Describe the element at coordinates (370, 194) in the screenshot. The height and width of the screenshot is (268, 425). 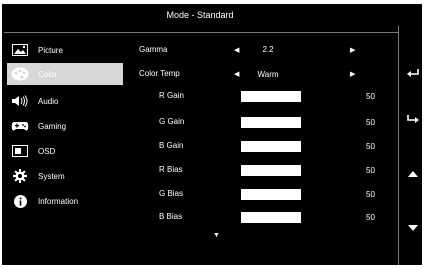
I see `g-bias-value: 50` at that location.